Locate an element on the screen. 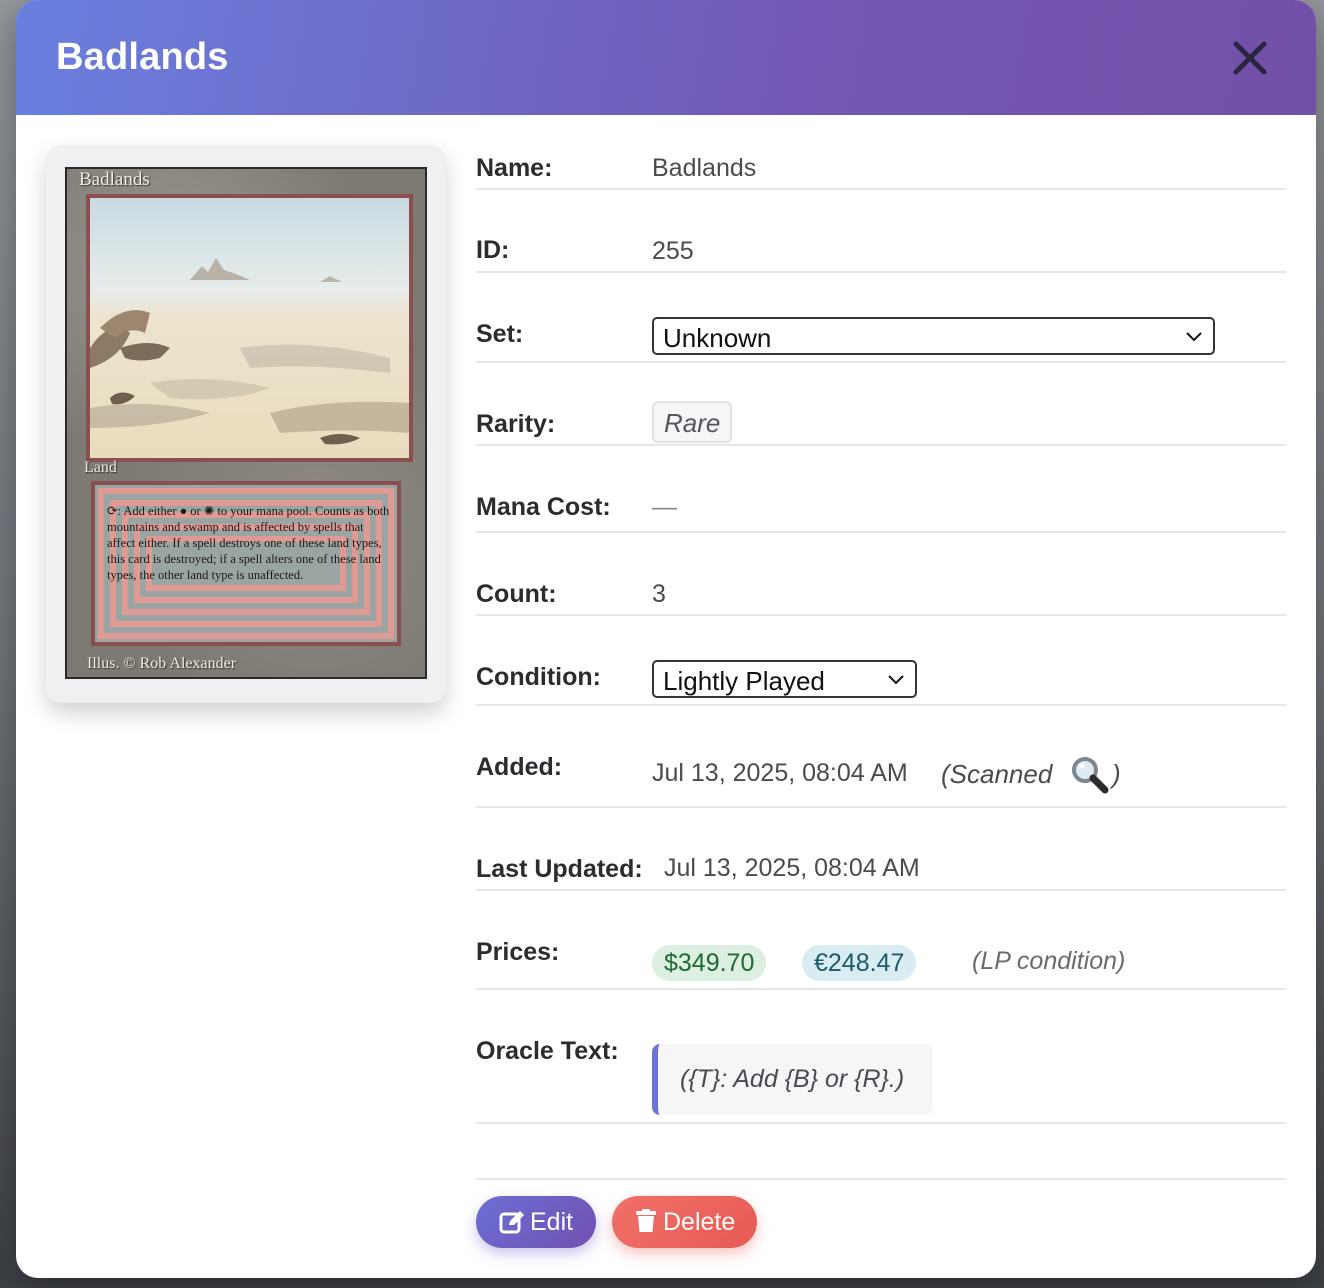 The image size is (1324, 1288). count-value: 3 is located at coordinates (659, 594).